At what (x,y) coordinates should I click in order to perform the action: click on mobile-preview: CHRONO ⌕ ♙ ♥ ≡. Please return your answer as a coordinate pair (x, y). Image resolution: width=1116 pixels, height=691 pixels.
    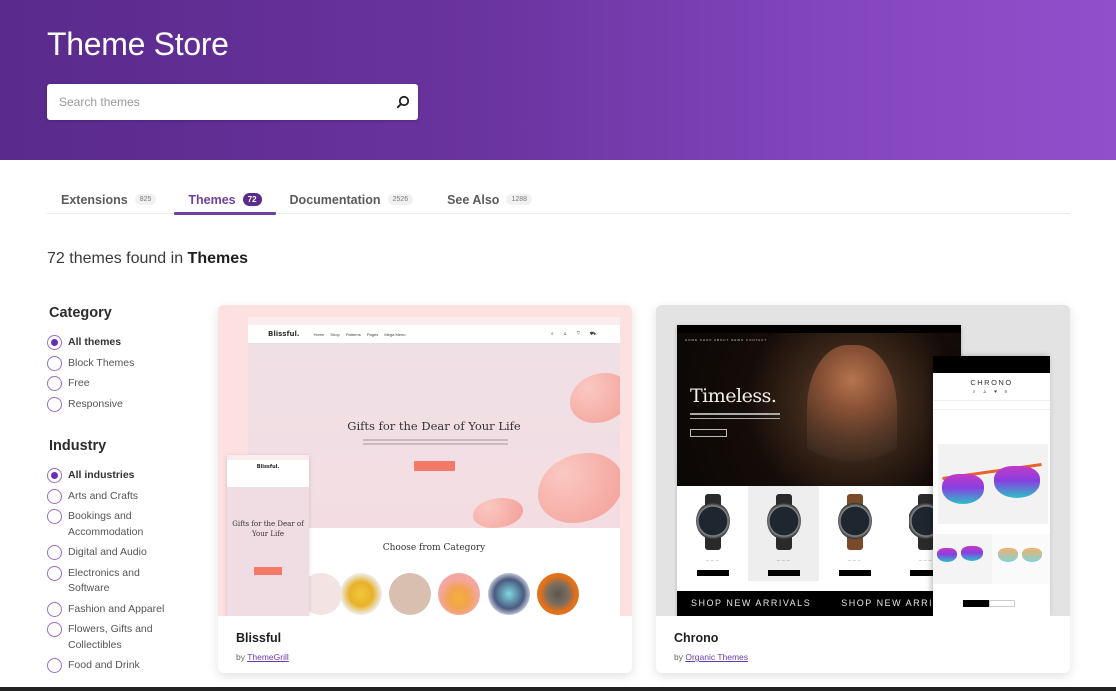
    Looking at the image, I should click on (991, 486).